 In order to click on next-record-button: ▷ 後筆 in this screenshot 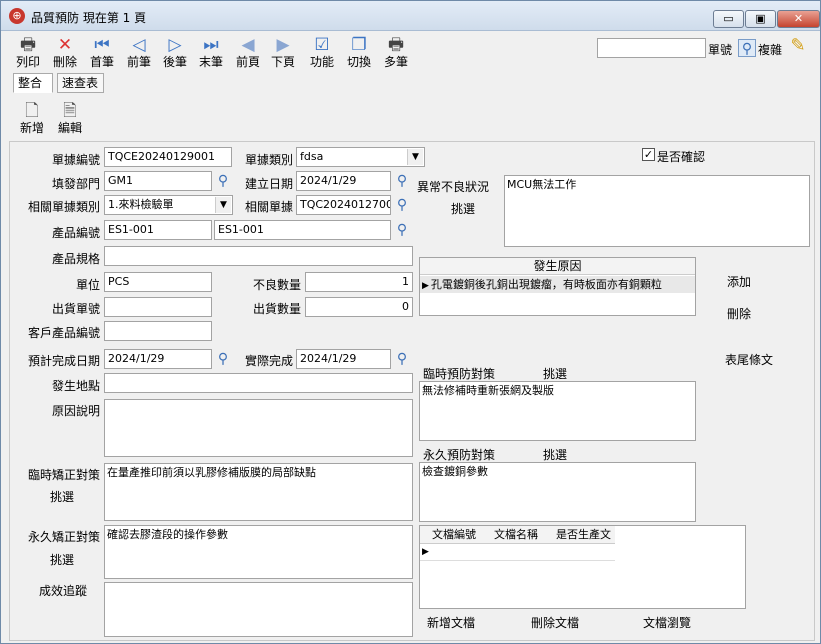, I will do `click(175, 53)`.